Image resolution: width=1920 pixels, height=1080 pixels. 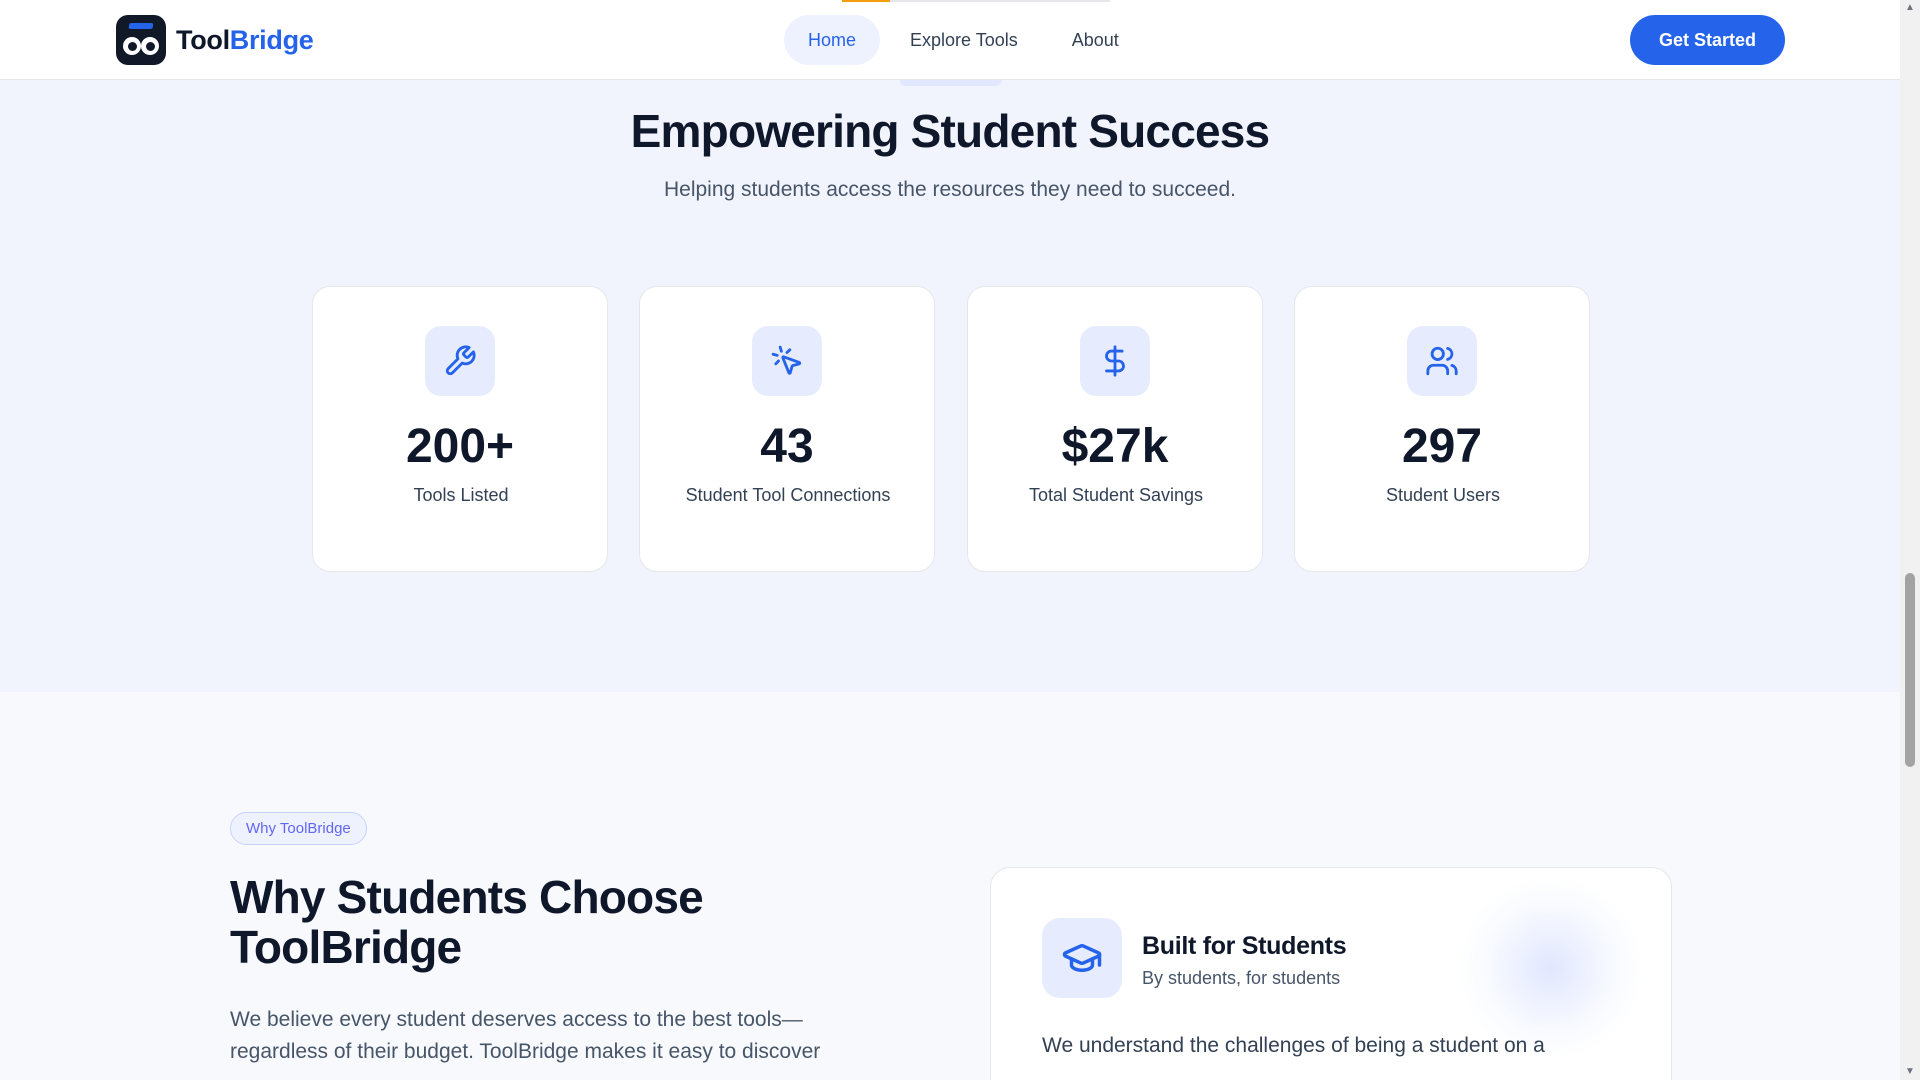 What do you see at coordinates (1241, 978) in the screenshot?
I see `feature-subtitle: By students, for students` at bounding box center [1241, 978].